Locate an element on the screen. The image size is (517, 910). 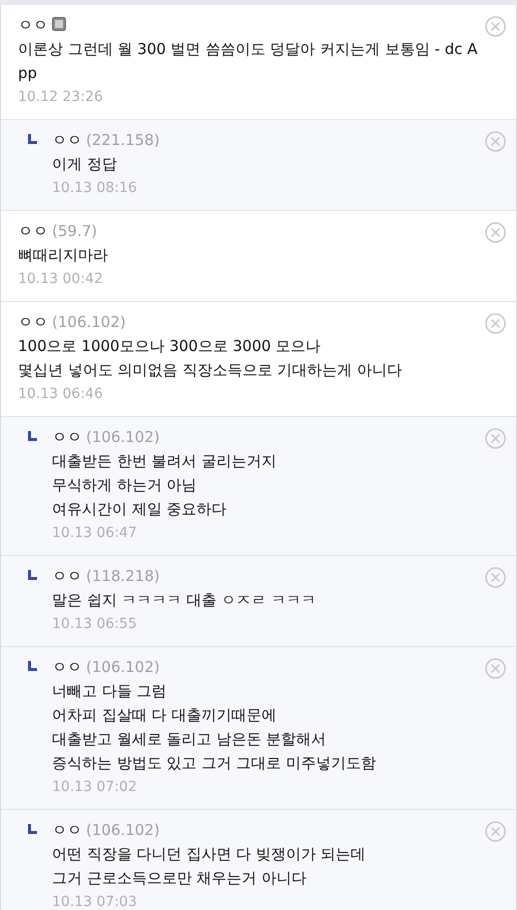
comment-text: 몇십년 넣어도 의미없음 직장소득으로 기대하는게 아니다 is located at coordinates (210, 370).